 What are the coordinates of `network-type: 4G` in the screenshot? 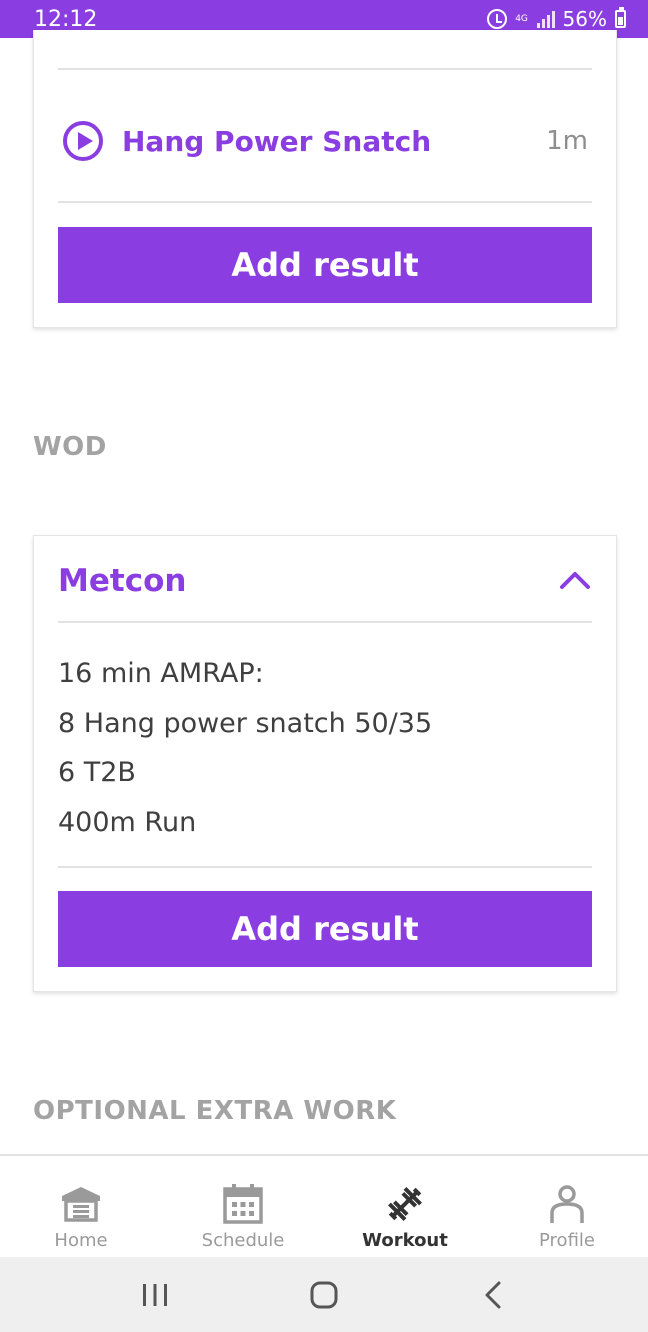 It's located at (521, 18).